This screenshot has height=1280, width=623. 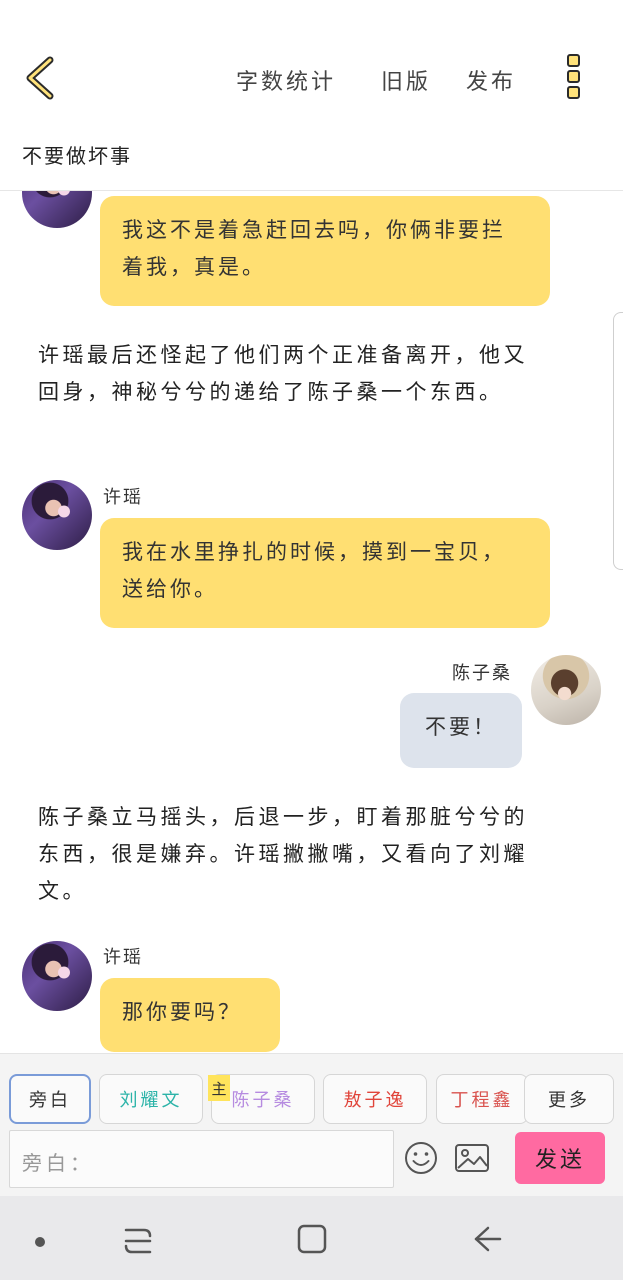 I want to click on smiley-icon, so click(x=421, y=1158).